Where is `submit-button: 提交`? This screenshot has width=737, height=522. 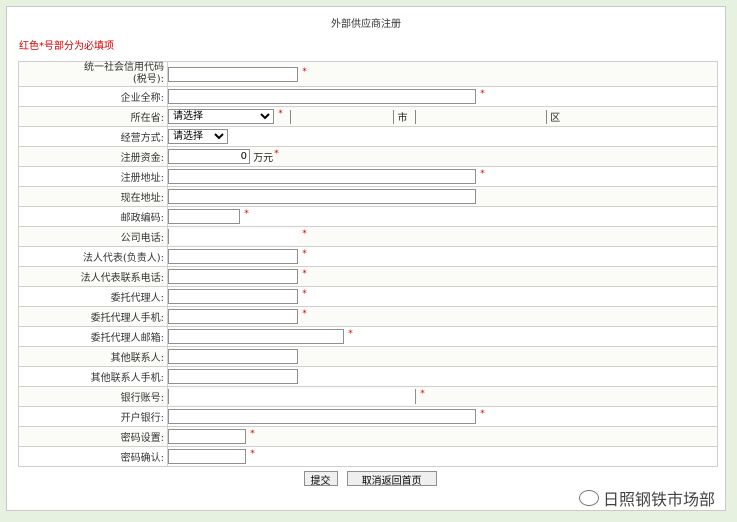
submit-button: 提交 is located at coordinates (320, 479).